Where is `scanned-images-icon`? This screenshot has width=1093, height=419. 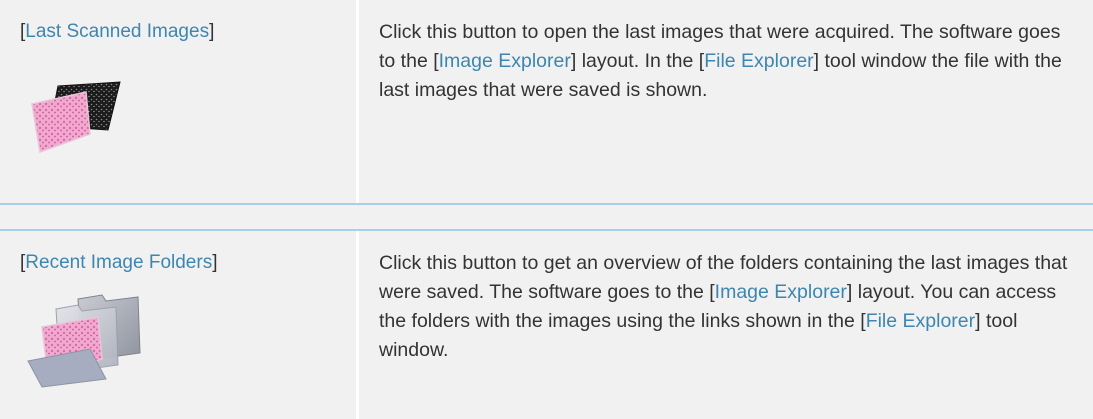
scanned-images-icon is located at coordinates (75, 118).